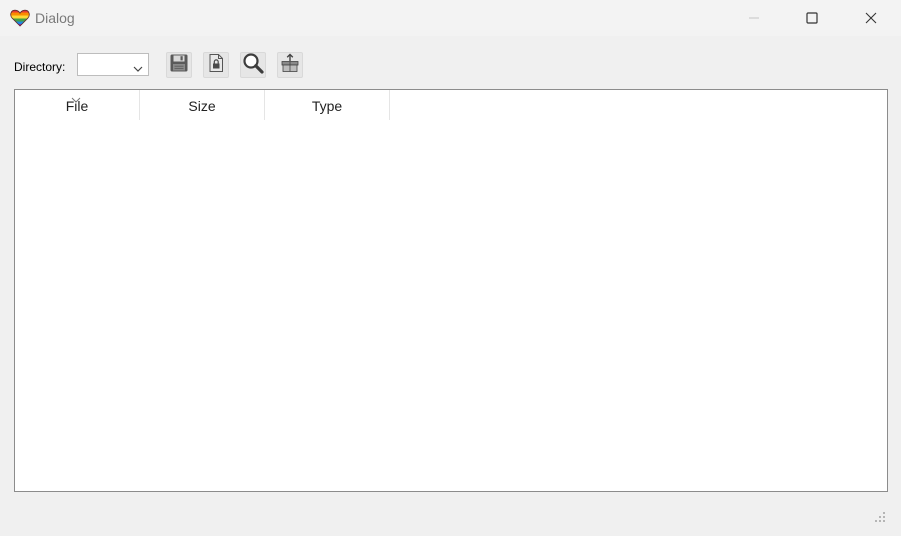  I want to click on column-label: Type, so click(327, 106).